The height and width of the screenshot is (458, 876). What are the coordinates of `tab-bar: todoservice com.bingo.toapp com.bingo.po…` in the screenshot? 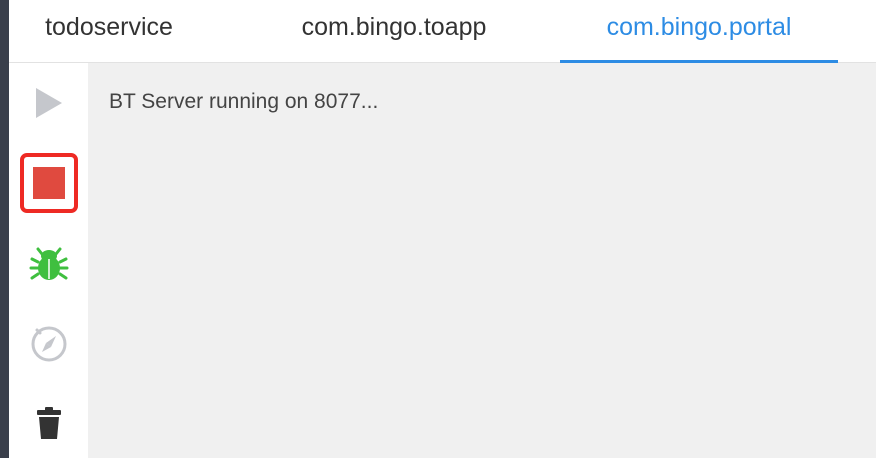 It's located at (442, 31).